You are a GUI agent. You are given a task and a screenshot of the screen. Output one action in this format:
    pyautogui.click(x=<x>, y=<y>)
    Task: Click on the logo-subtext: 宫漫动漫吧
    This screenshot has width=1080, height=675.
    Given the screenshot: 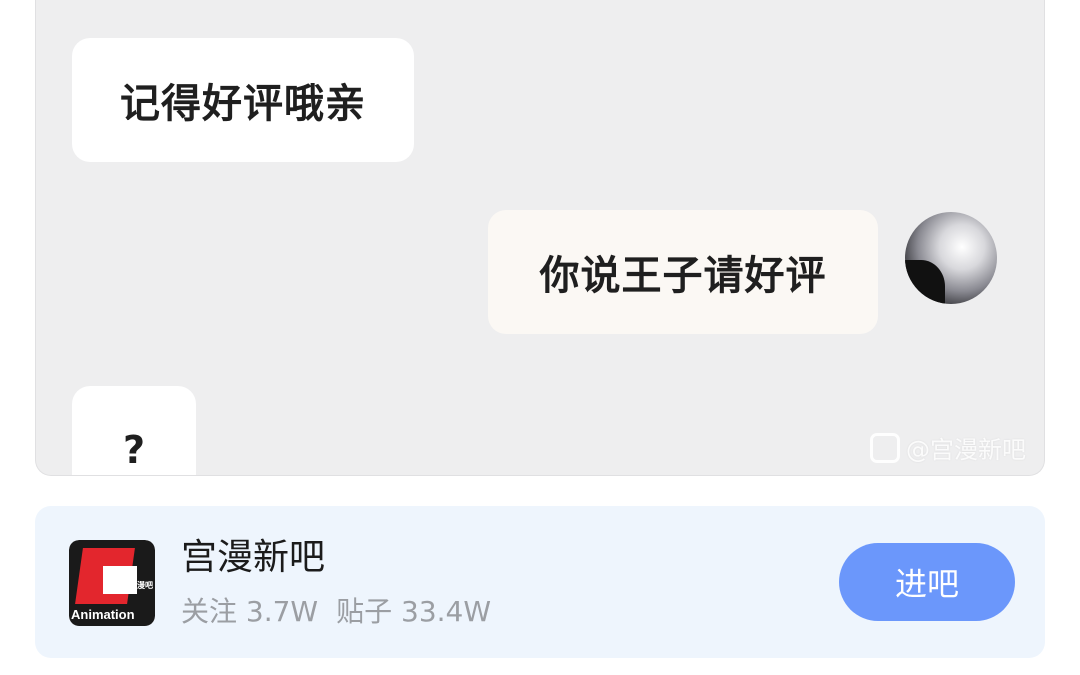 What is the action you would take?
    pyautogui.click(x=133, y=585)
    